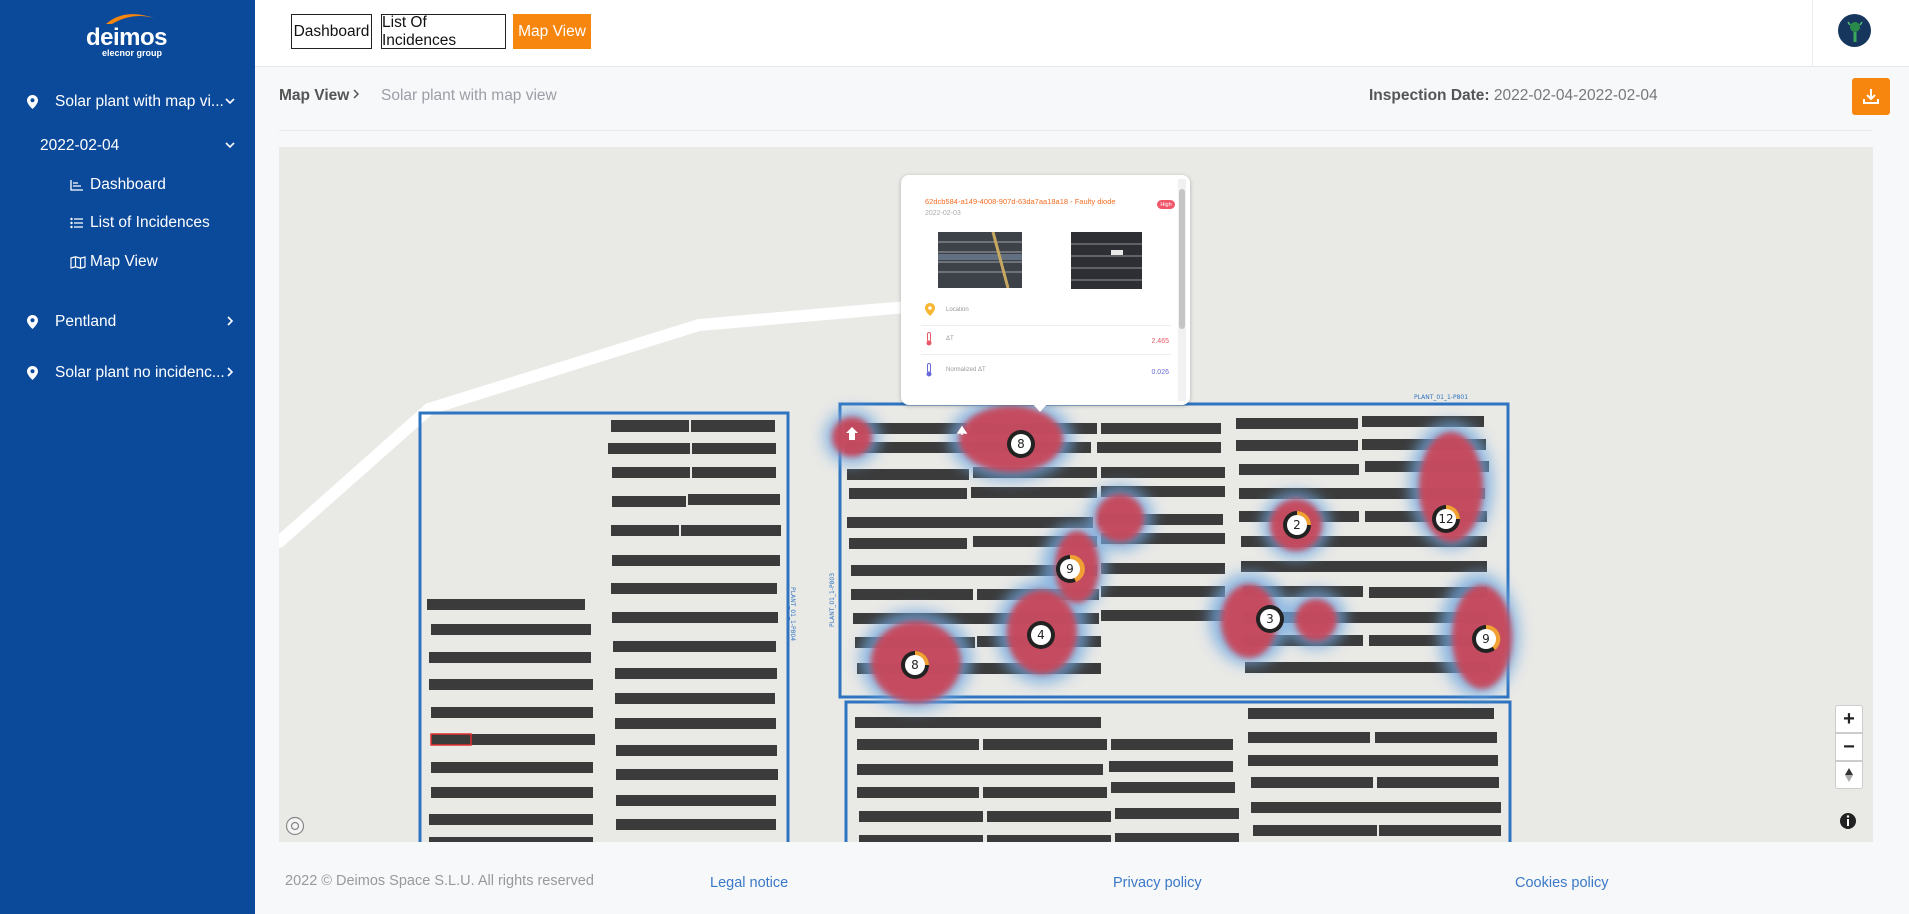  I want to click on breadcrumb-current: Map View, so click(314, 96).